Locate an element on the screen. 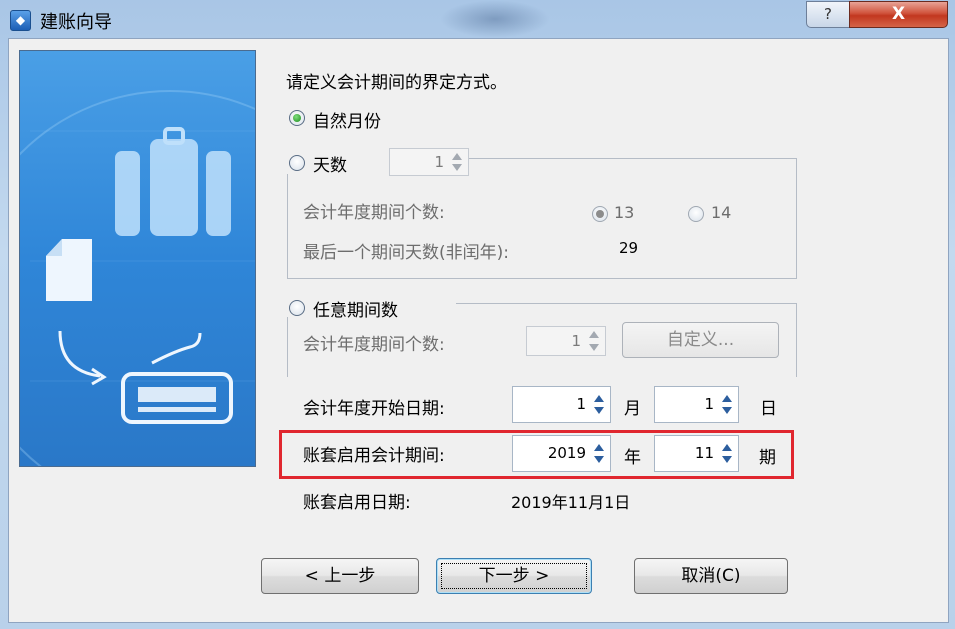 The image size is (955, 629). enable-date-label: 账套启用日期: is located at coordinates (357, 503).